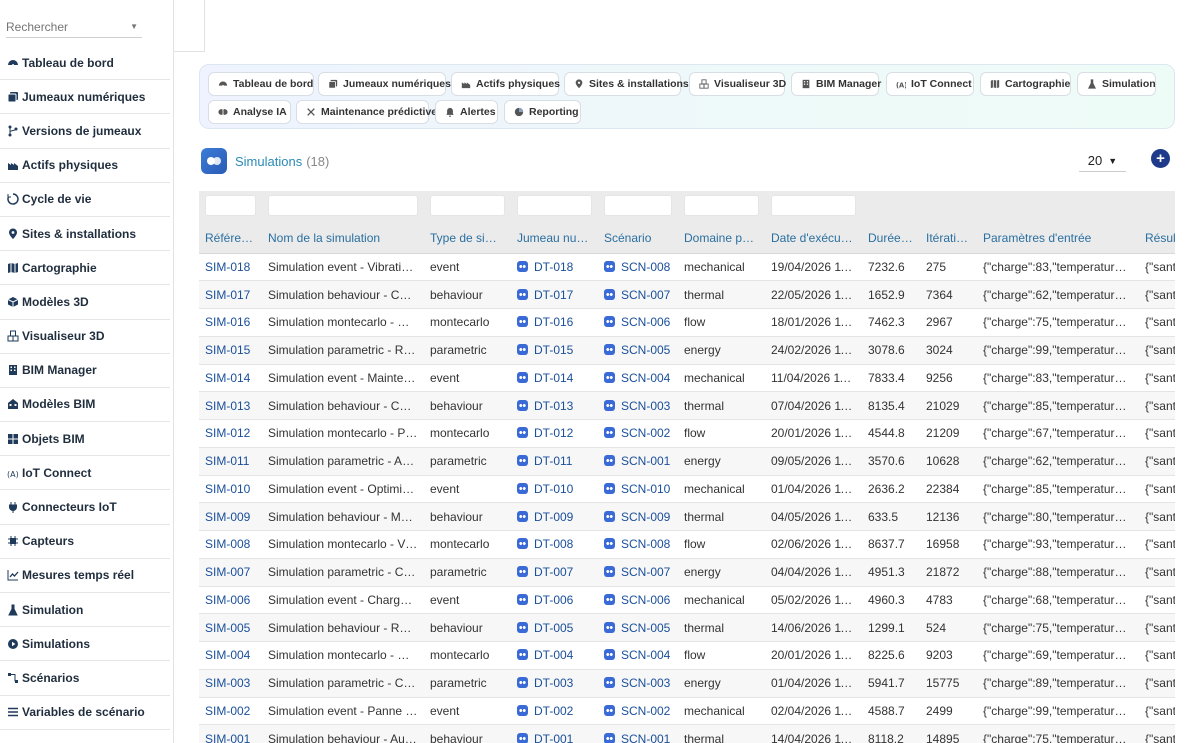 The image size is (1200, 743). Describe the element at coordinates (554, 267) in the screenshot. I see `digital-twin-link: DT-018` at that location.